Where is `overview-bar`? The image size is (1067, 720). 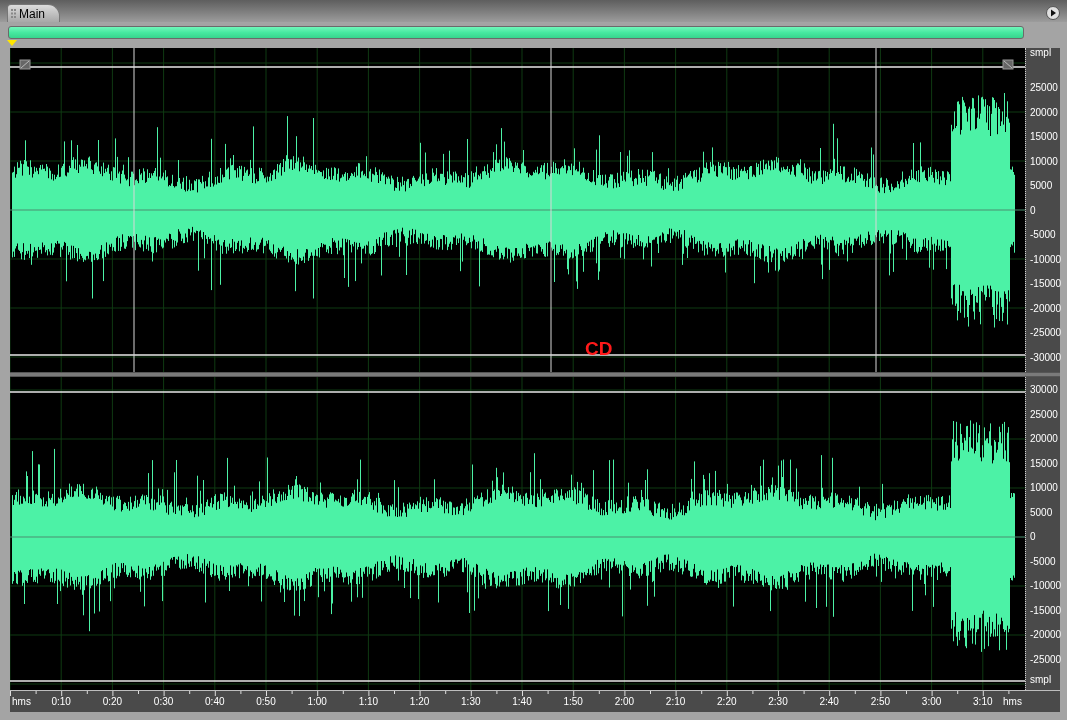 overview-bar is located at coordinates (516, 32).